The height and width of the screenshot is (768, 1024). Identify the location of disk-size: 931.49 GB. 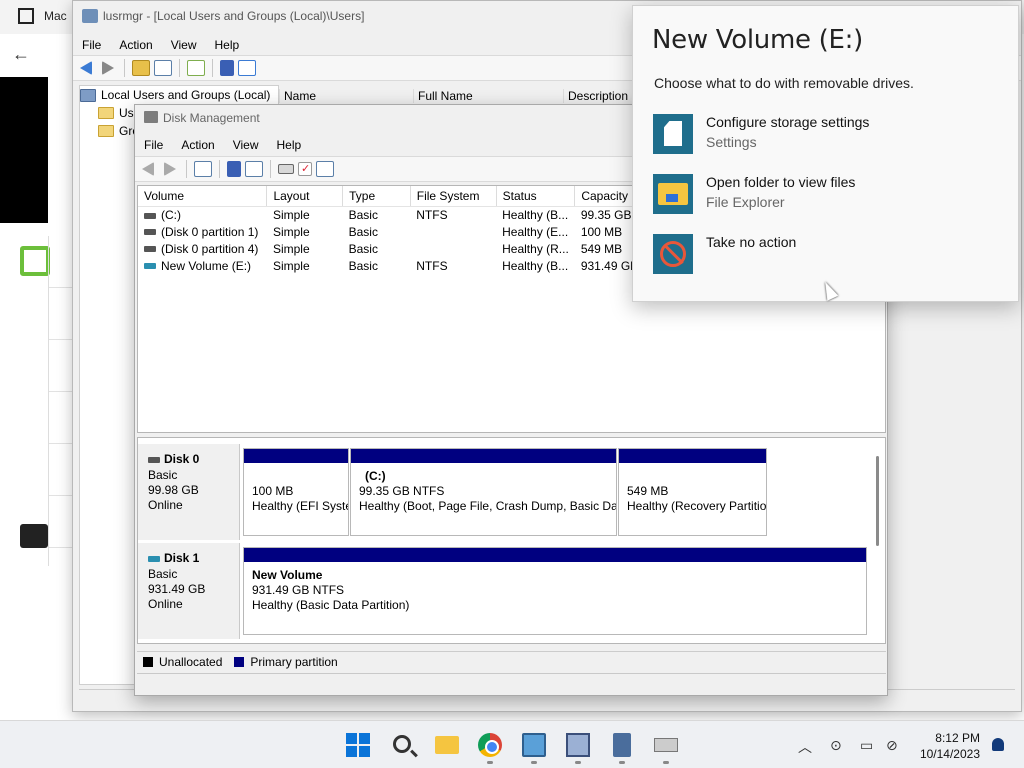
(177, 589).